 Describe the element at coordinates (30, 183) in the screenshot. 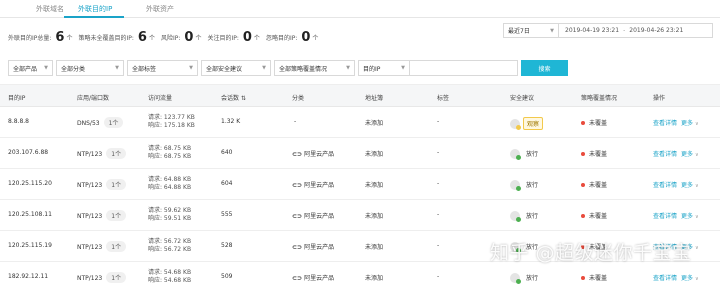

I see `cell-ip: 120.25.115.20` at that location.